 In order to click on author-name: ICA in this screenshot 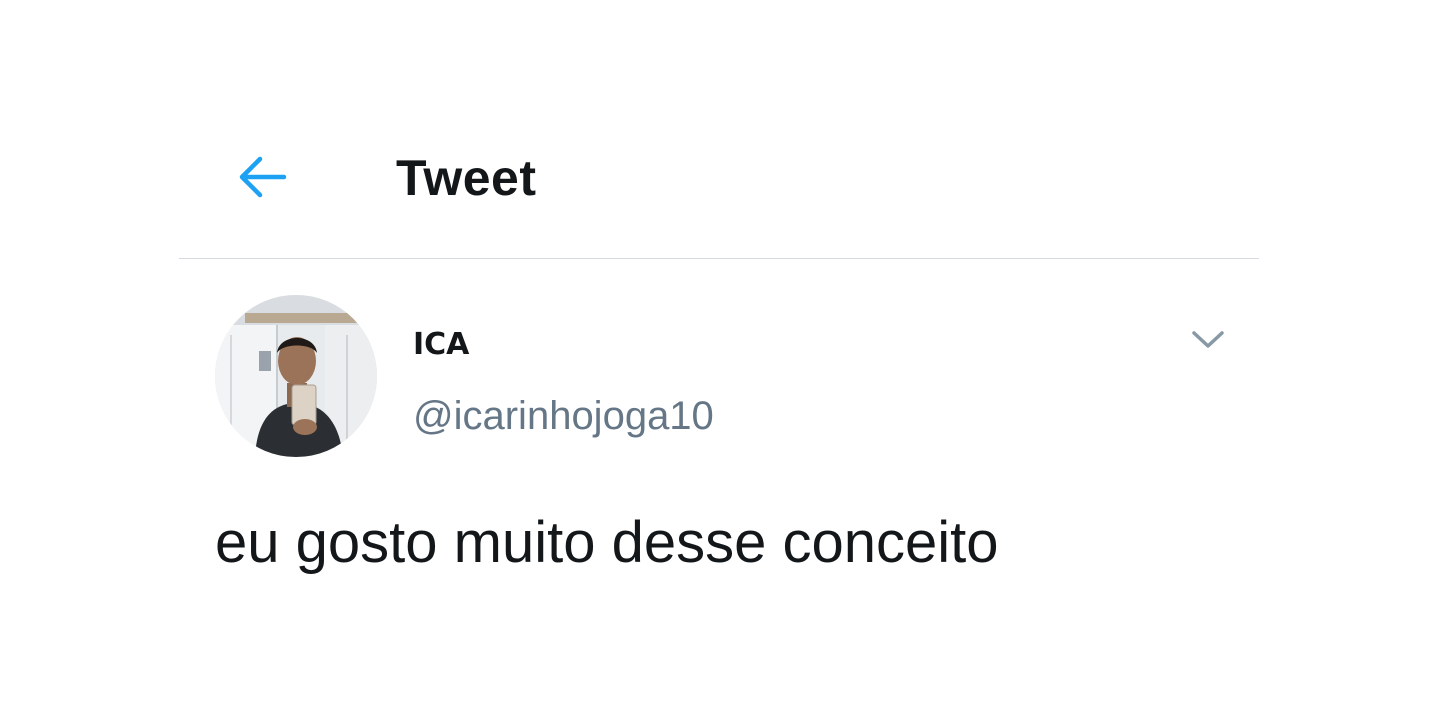, I will do `click(441, 345)`.